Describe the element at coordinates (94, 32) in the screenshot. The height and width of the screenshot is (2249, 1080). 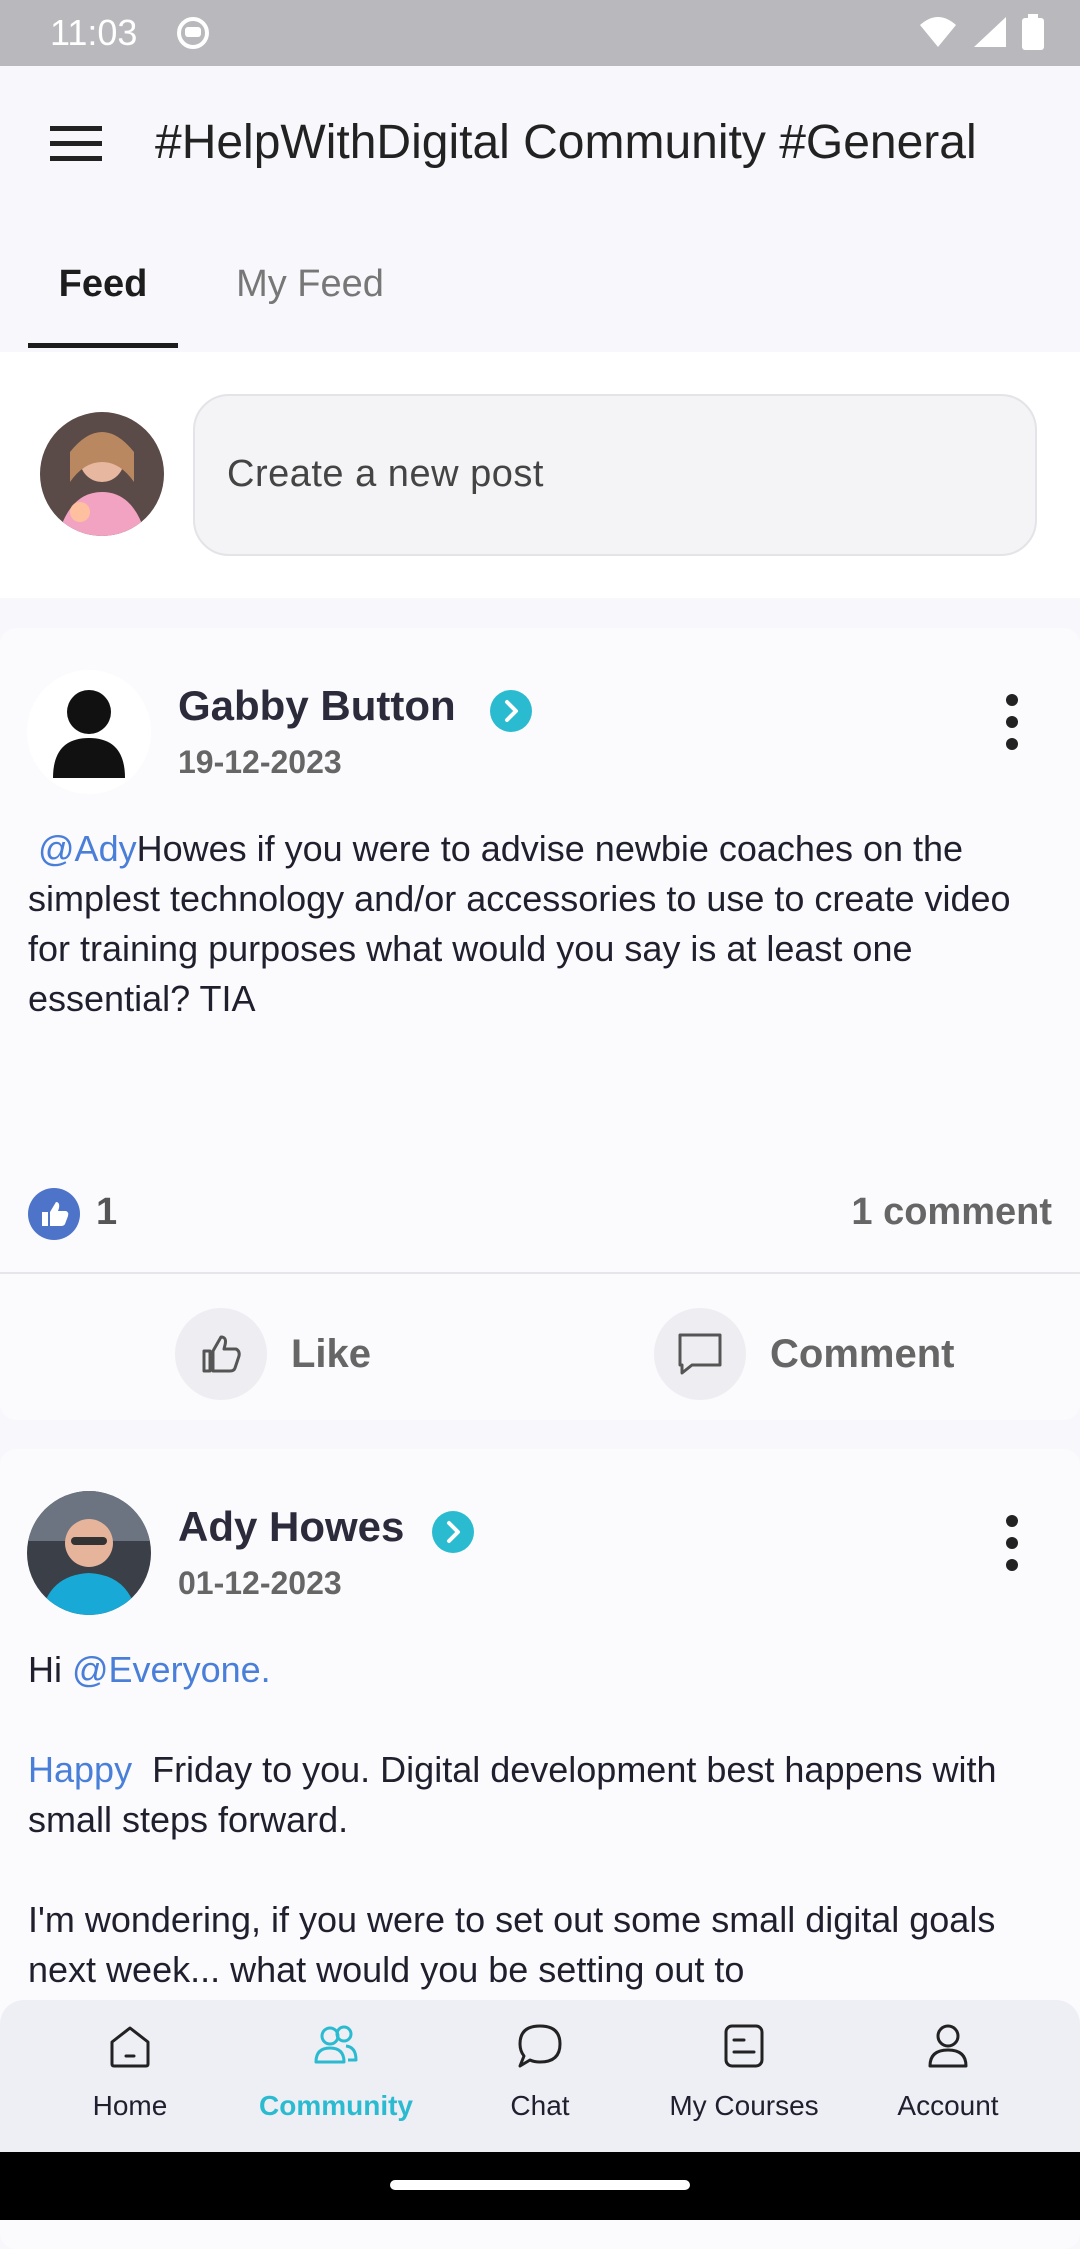
I see `status-time: 11:03` at that location.